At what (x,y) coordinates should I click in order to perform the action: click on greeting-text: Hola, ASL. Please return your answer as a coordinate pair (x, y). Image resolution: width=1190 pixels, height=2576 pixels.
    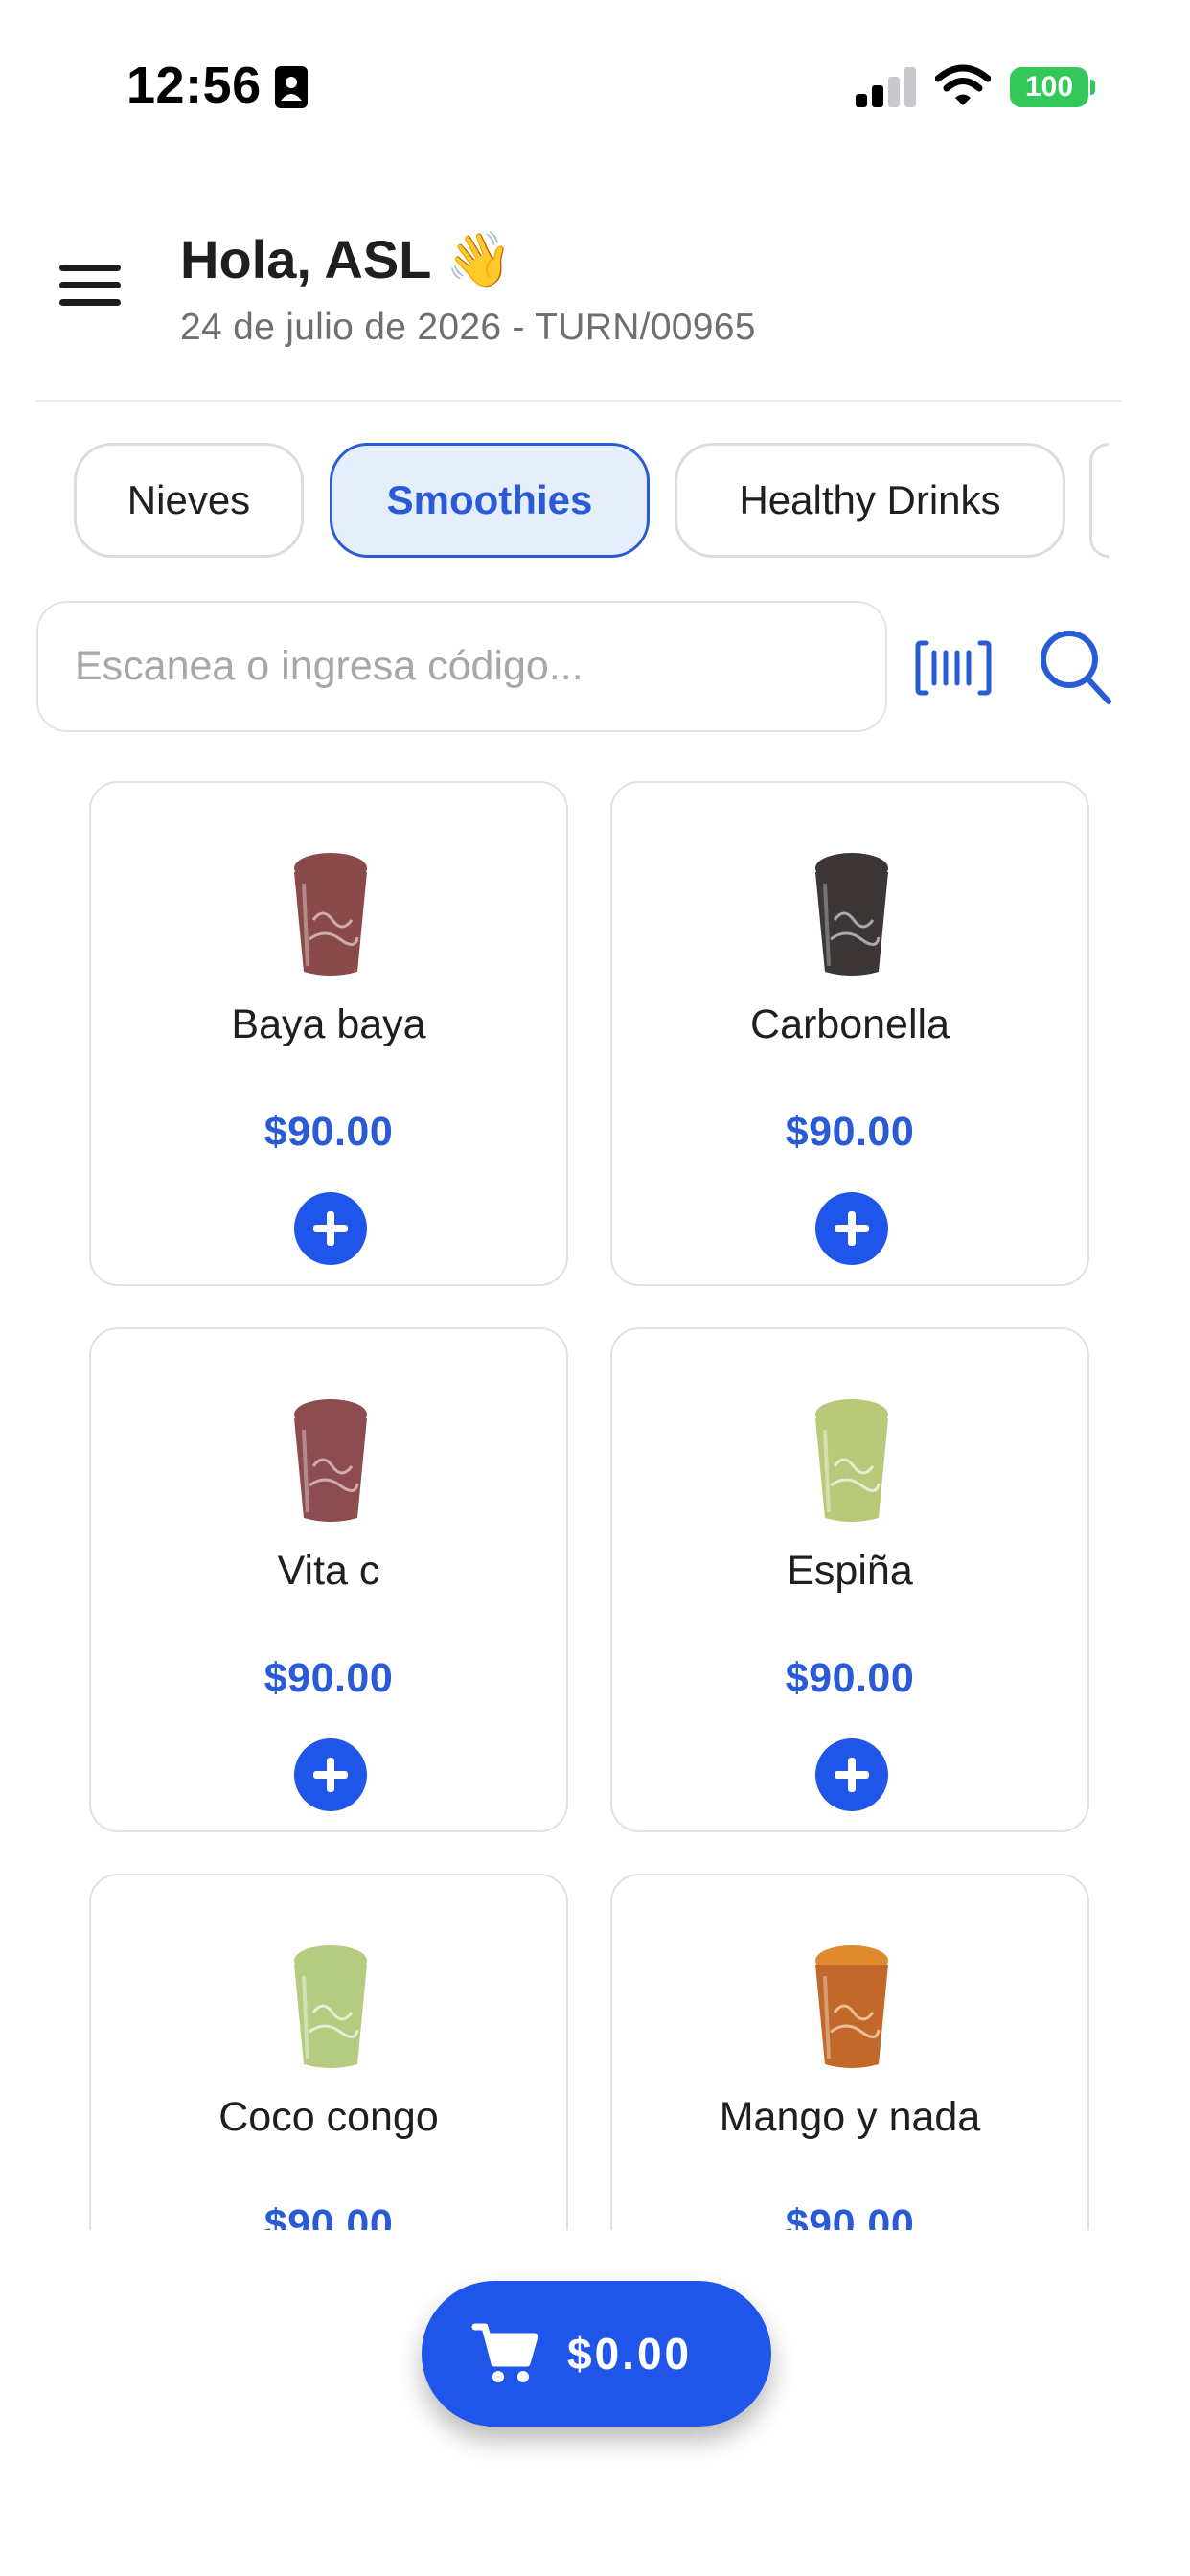
    Looking at the image, I should click on (305, 259).